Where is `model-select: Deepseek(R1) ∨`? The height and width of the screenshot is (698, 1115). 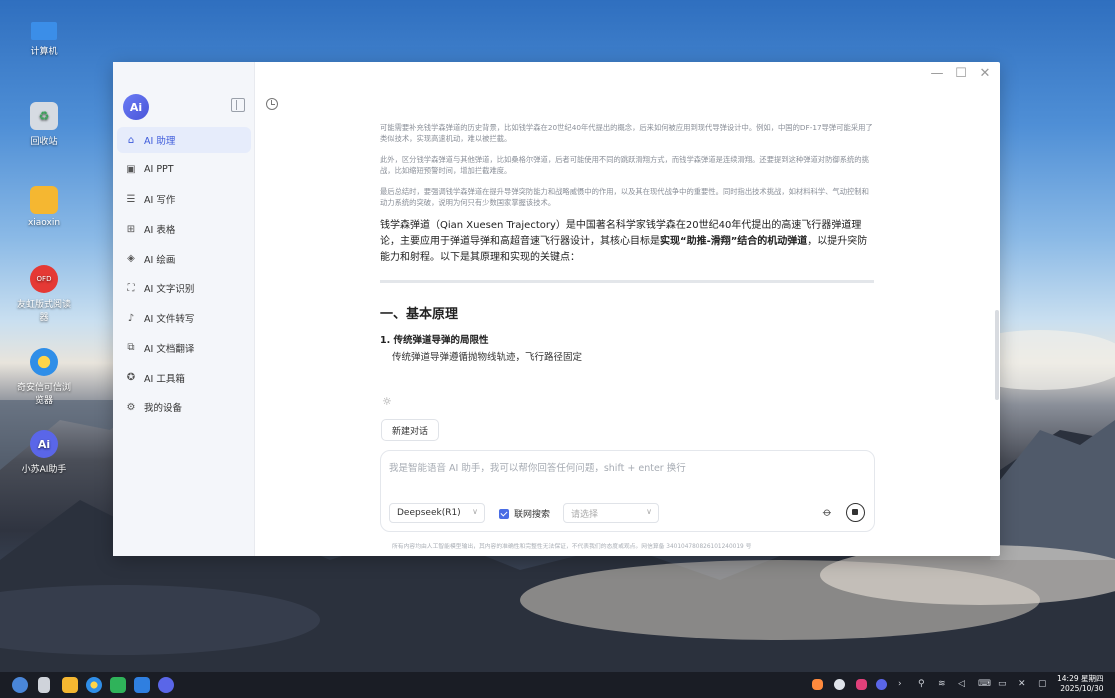
model-select: Deepseek(R1) ∨ is located at coordinates (437, 513).